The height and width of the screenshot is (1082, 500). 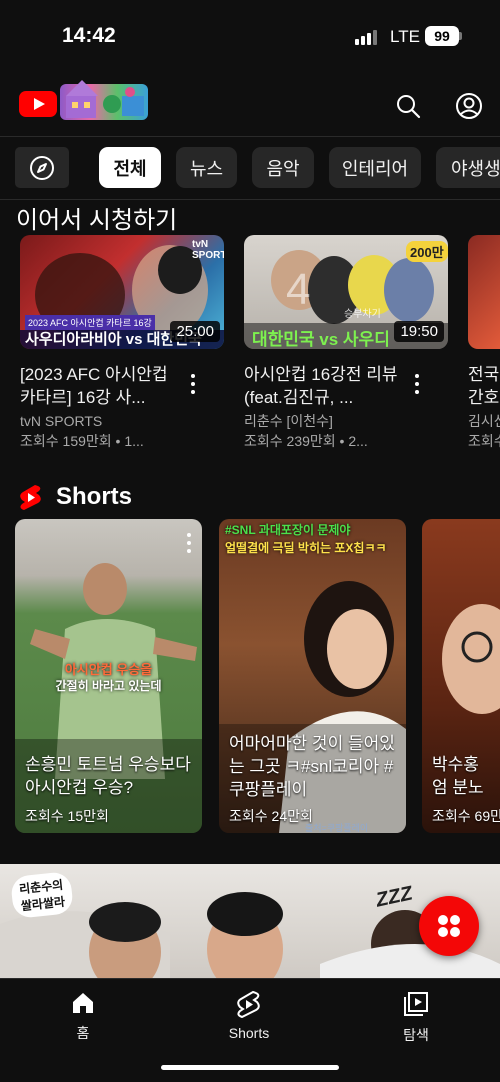 I want to click on short-title: 어마어마한 것이 들어있는 그곳 ㅋ#snl코리아 #쿠팡플레이, so click(x=312, y=766).